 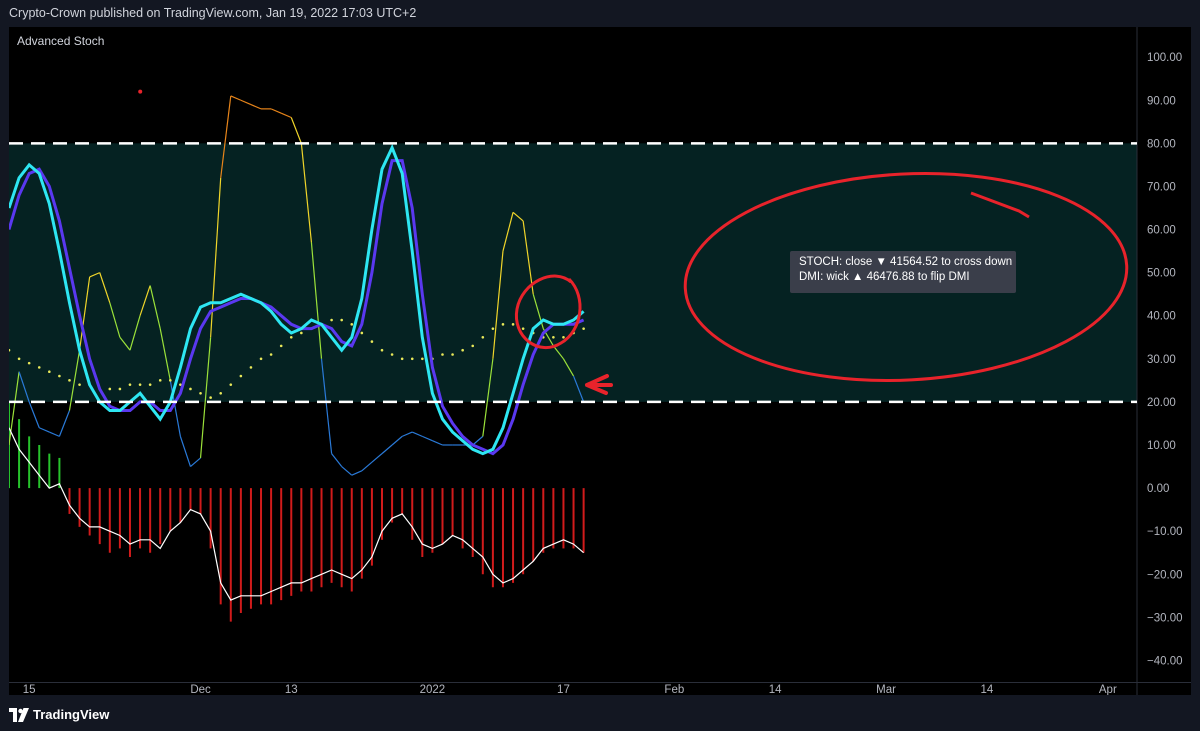 I want to click on y-tick-label: 90.00, so click(x=1161, y=101).